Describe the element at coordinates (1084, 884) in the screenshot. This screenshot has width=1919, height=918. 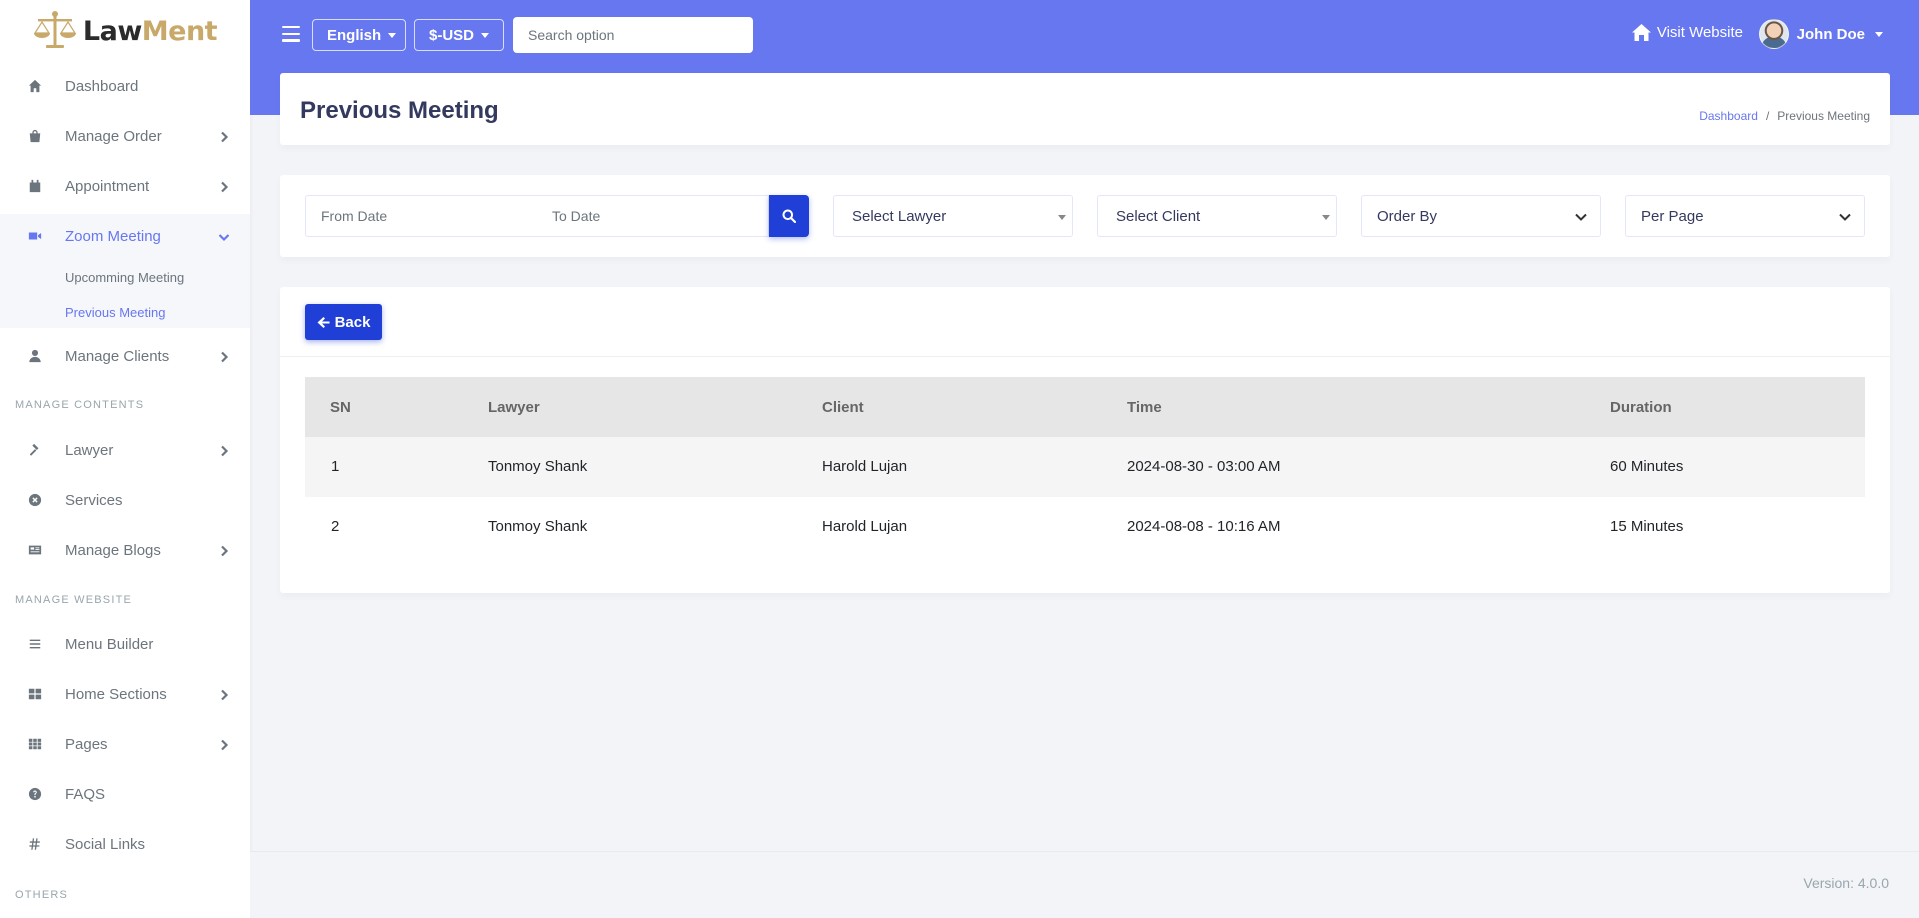
I see `footer: Version: 4.0.0` at that location.